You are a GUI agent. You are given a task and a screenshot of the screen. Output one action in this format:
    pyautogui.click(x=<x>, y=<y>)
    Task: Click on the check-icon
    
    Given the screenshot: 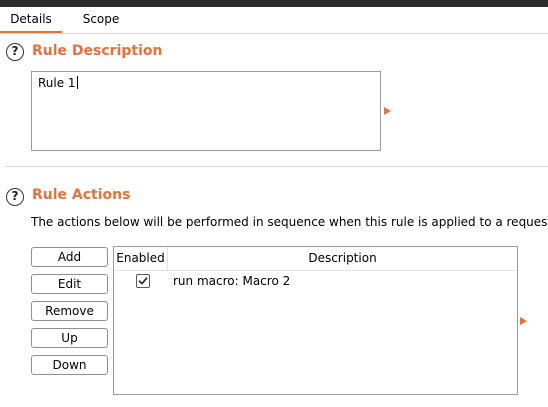 What is the action you would take?
    pyautogui.click(x=143, y=281)
    